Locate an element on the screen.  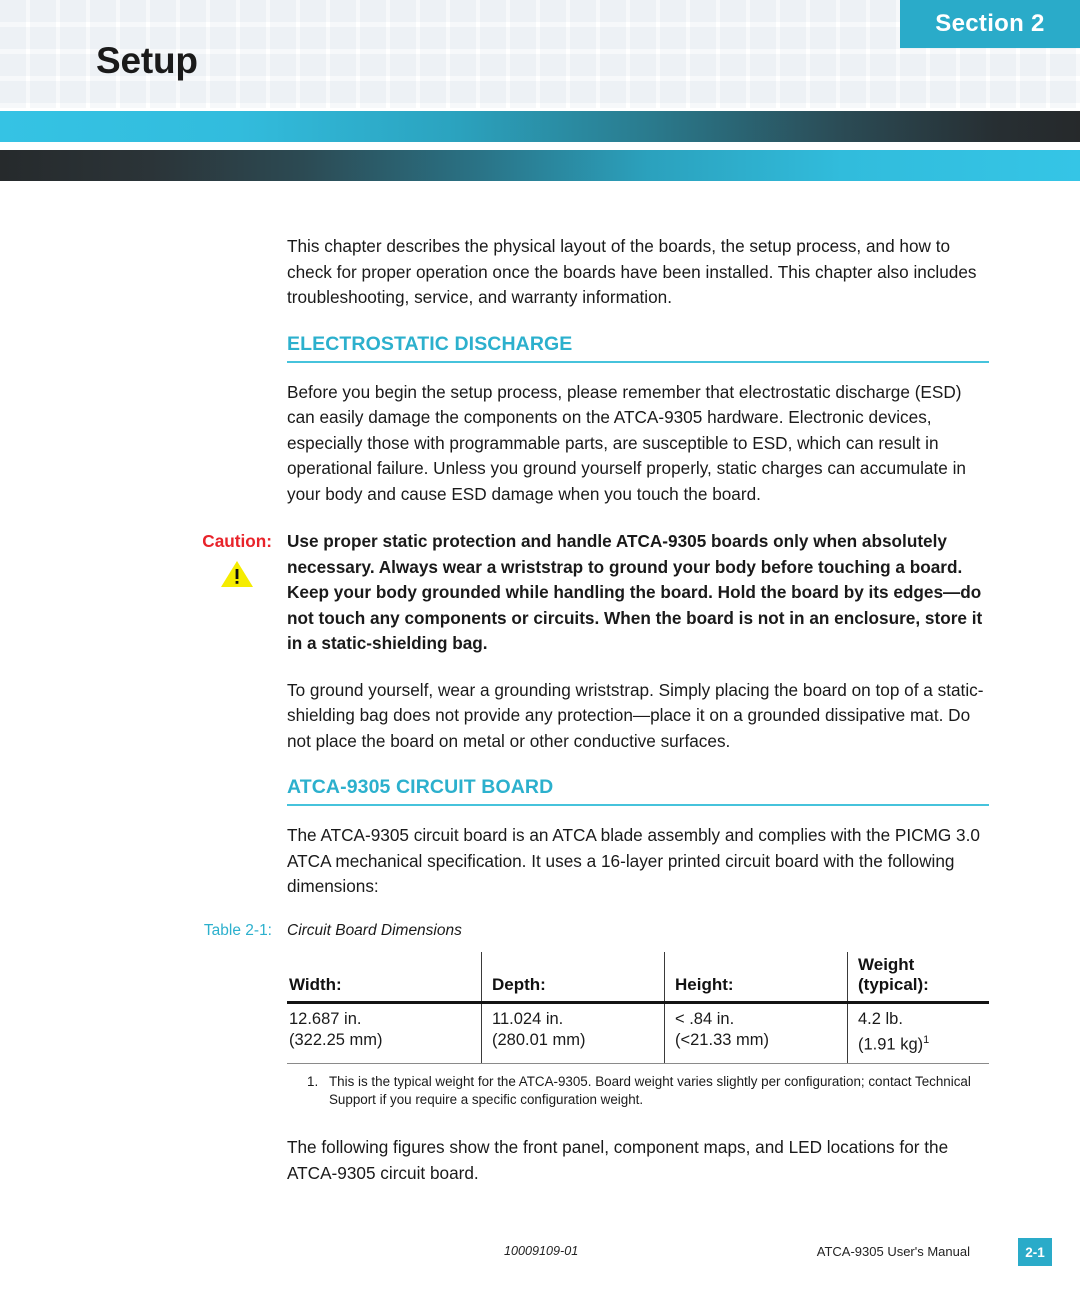
caution-gutter: Caution: is located at coordinates (211, 559).